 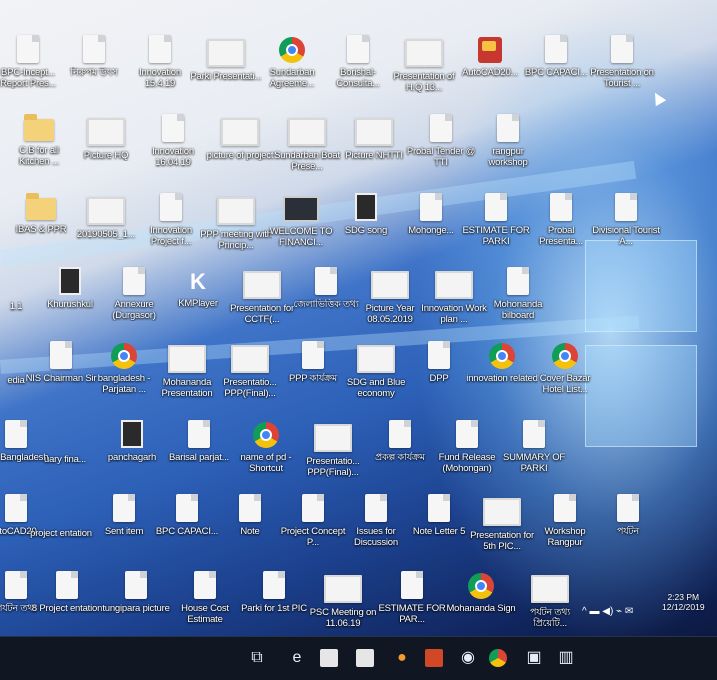 I want to click on desktop-icon: Picture HQ, so click(x=106, y=137).